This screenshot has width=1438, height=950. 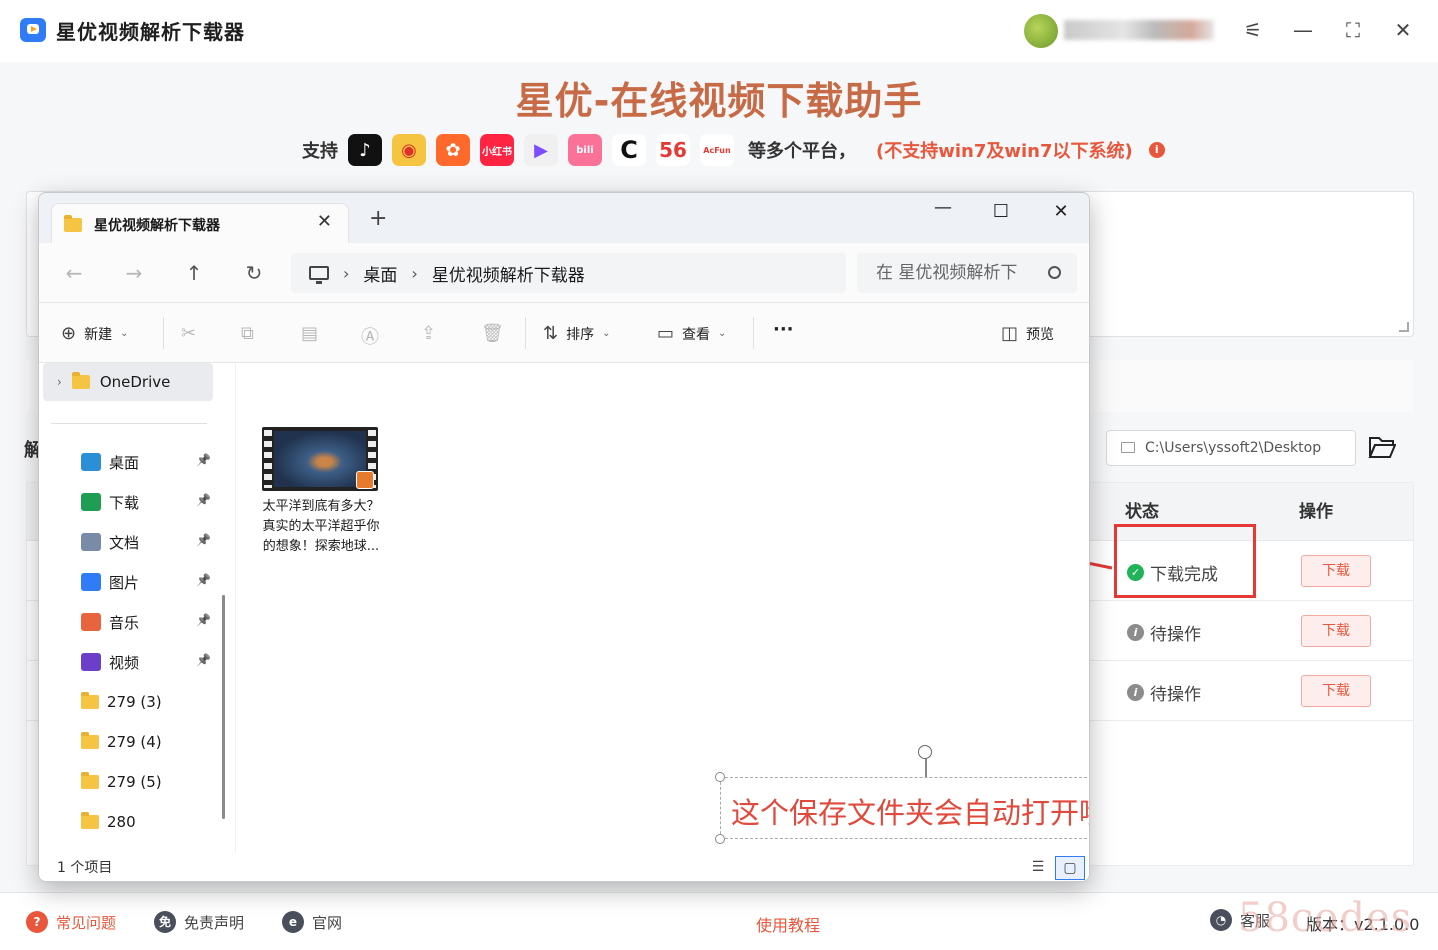 I want to click on sidebar-item: 桌面 📌, so click(x=146, y=462).